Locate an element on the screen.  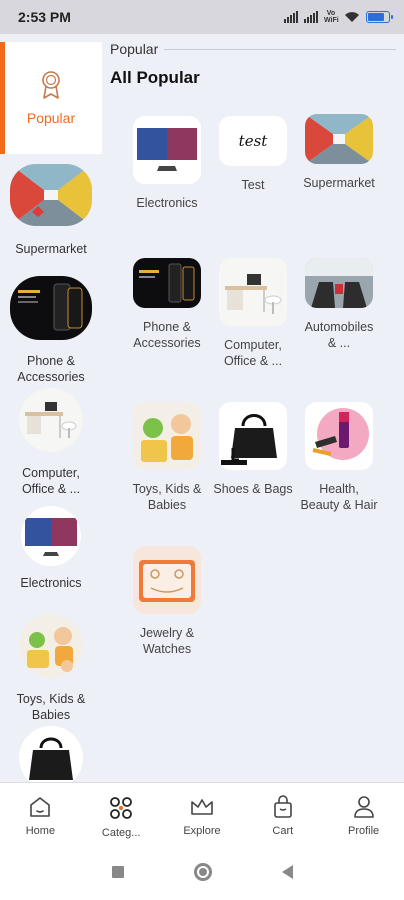
category-phone-accessories: Phone & Accessories is located at coordinates (167, 304).